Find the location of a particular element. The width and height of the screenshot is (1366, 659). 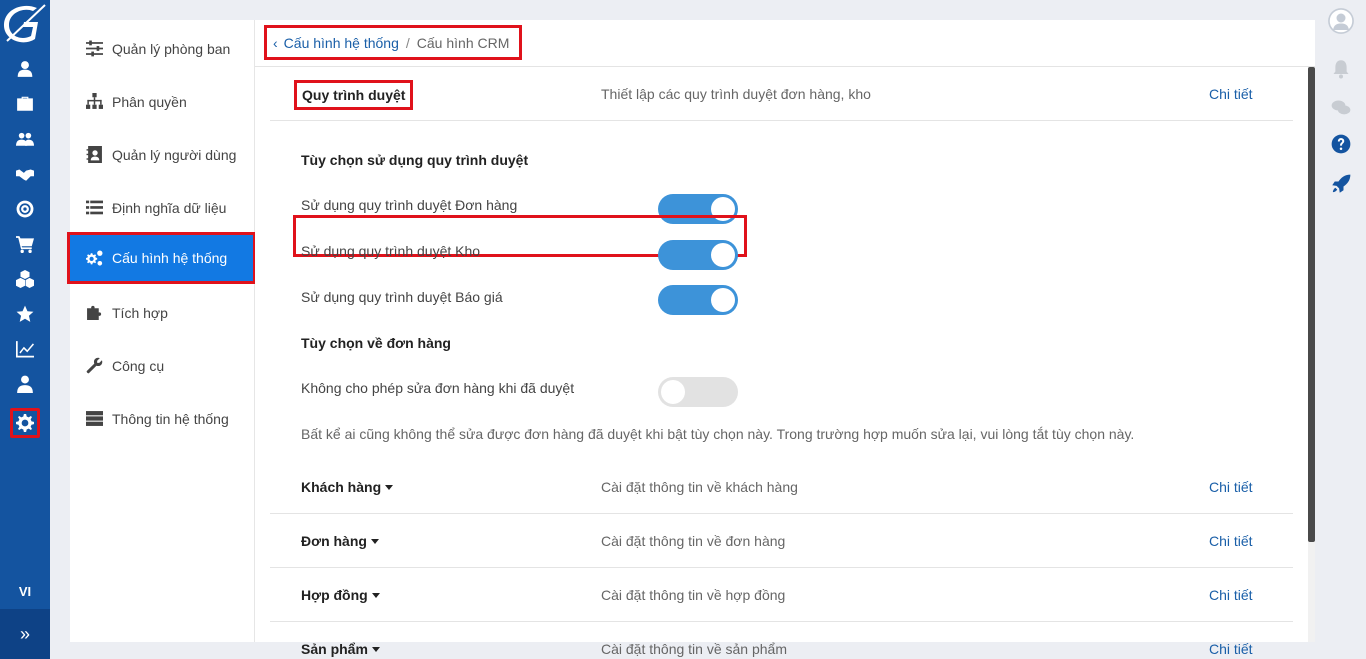

star-icon is located at coordinates (25, 314).